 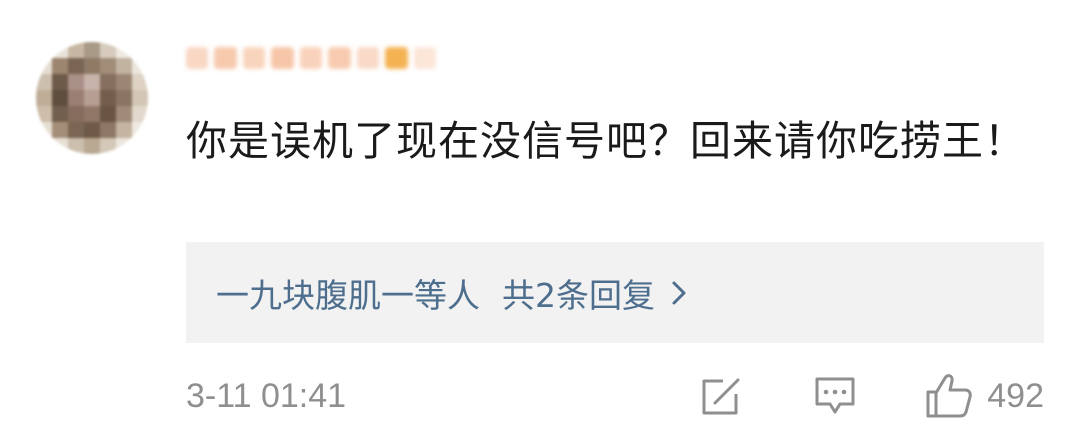 I want to click on thumbs-up-icon, so click(x=949, y=396).